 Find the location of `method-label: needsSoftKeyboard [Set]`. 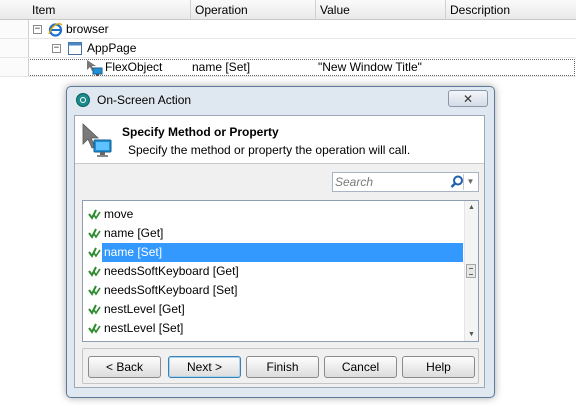

method-label: needsSoftKeyboard [Set] is located at coordinates (171, 290).